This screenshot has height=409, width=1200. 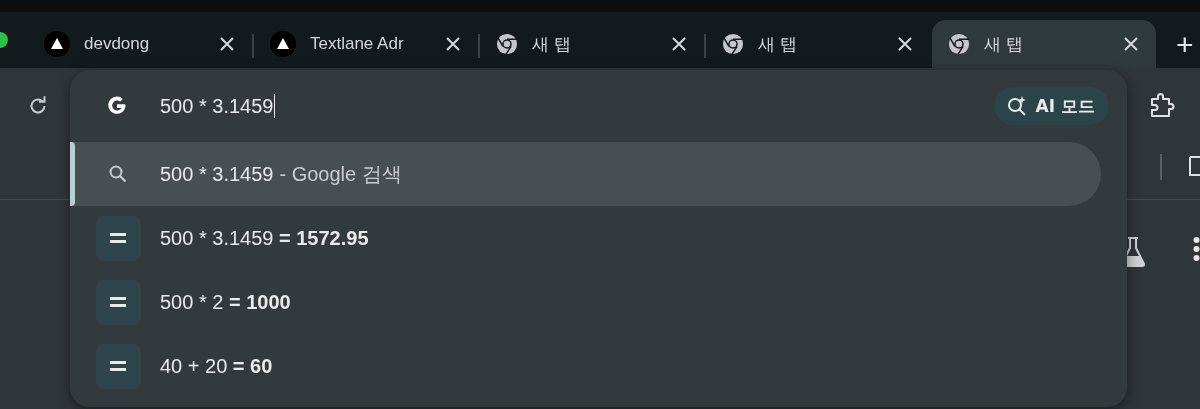 What do you see at coordinates (1193, 166) in the screenshot?
I see `folder-icon` at bounding box center [1193, 166].